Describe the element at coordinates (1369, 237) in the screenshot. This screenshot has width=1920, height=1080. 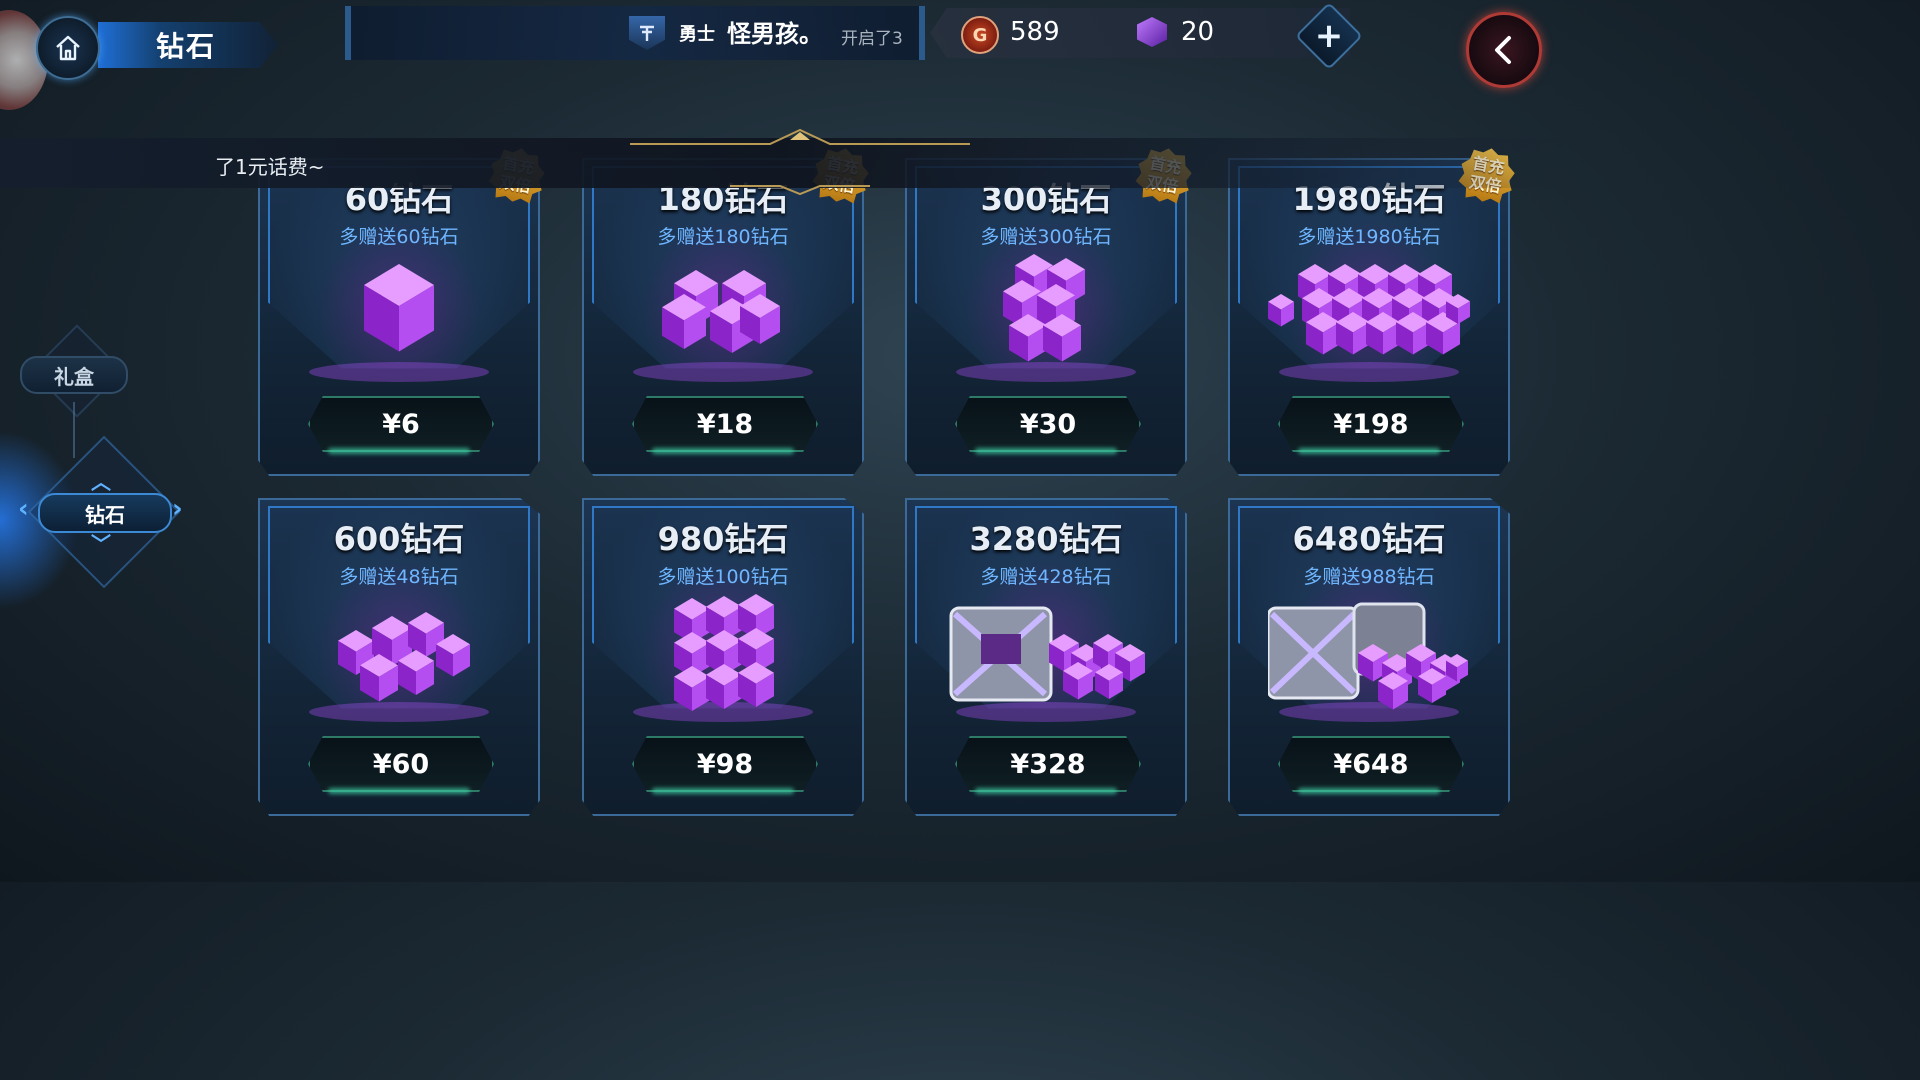
I see `product-bonus: 多赠送1980钻石` at that location.